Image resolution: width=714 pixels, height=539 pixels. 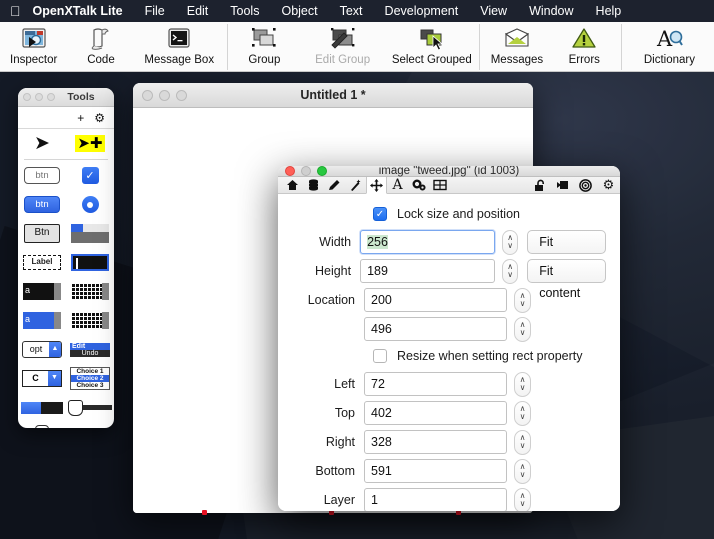 I want to click on tool-list-field: a, so click(x=42, y=320).